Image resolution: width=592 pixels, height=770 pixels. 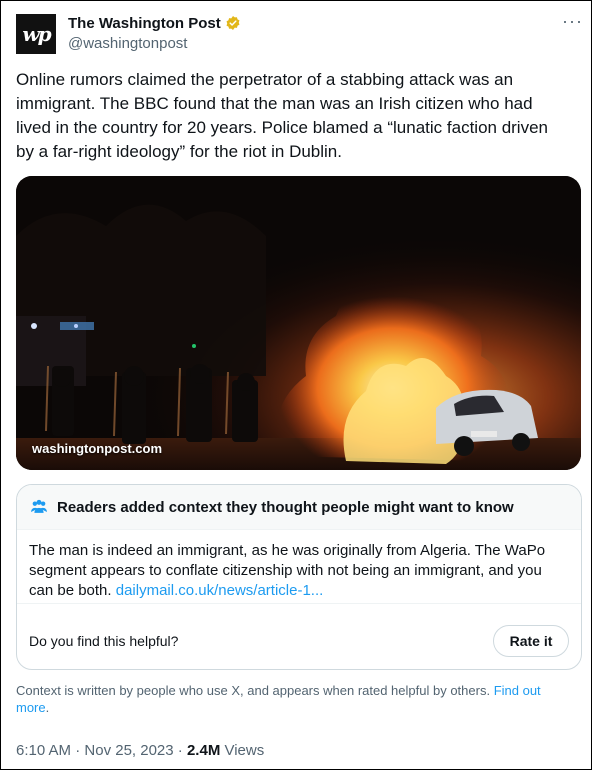 I want to click on handle: @washingtonpost, so click(x=154, y=43).